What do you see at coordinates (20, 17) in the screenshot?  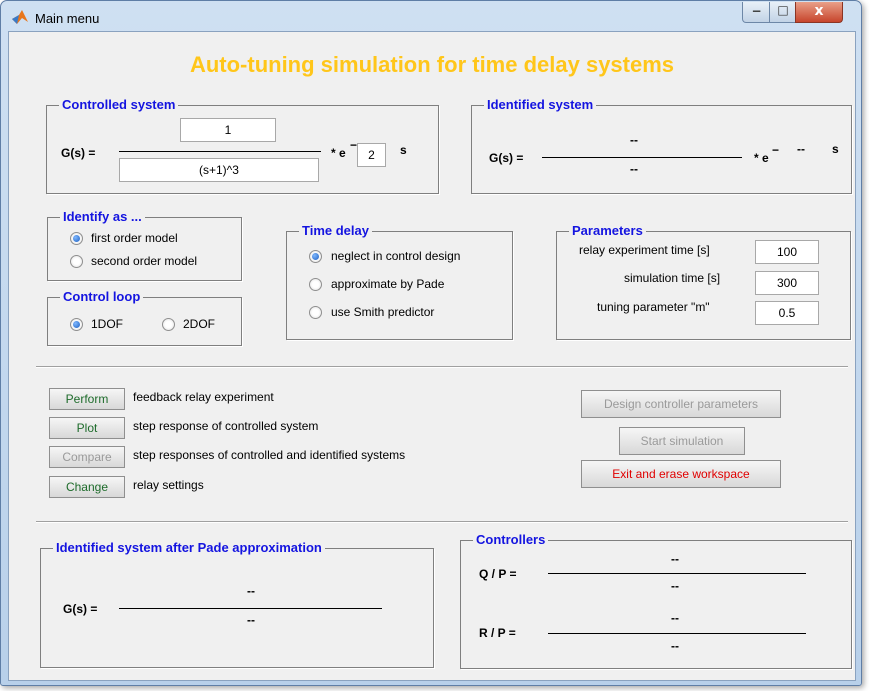 I see `matlab-icon` at bounding box center [20, 17].